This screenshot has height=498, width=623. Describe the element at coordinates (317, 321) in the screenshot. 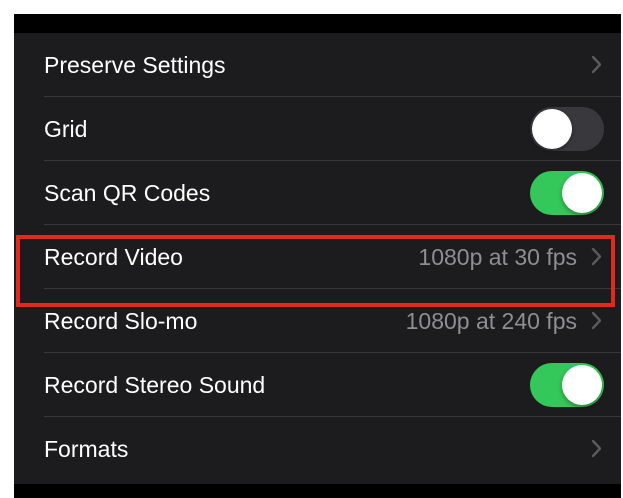

I see `record-slo-mo-row: Record Slo-mo 1080p at 240 fps` at that location.